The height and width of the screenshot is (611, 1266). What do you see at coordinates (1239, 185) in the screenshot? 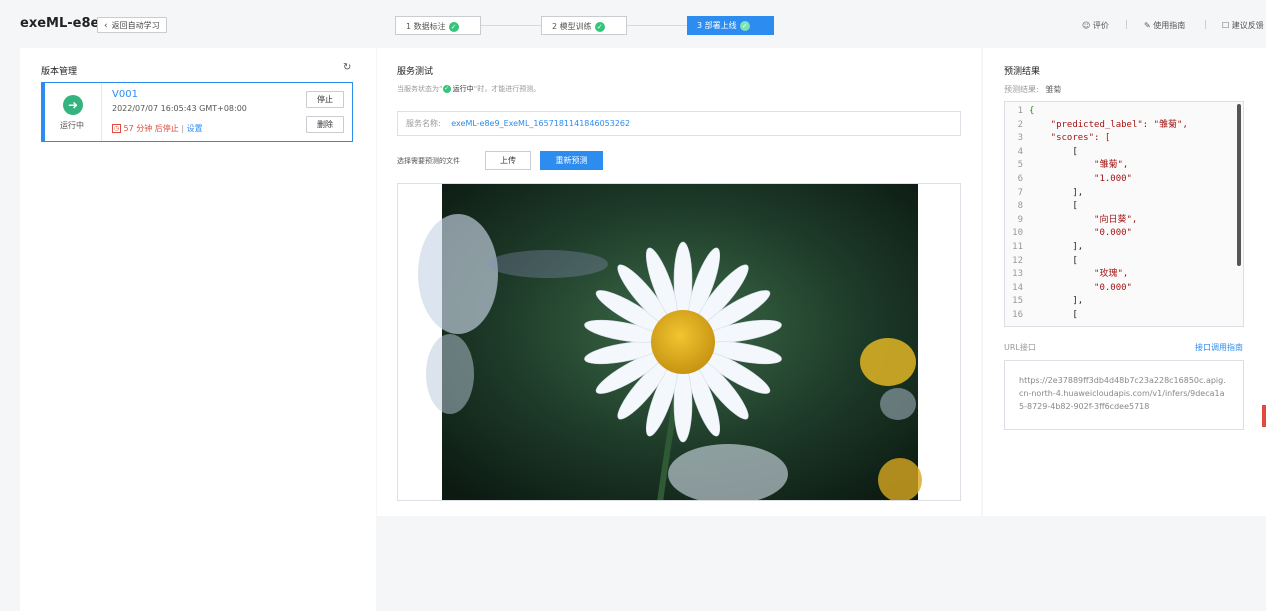
I see `code-scrollbar` at bounding box center [1239, 185].